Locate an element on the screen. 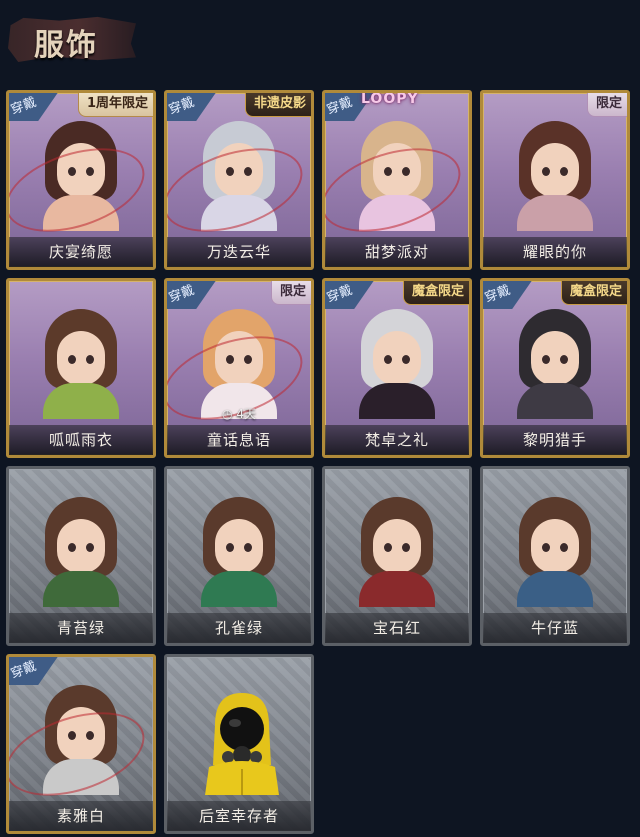  costume-card: 穿戴 魔盒限定 梵卓之礼 is located at coordinates (397, 368).